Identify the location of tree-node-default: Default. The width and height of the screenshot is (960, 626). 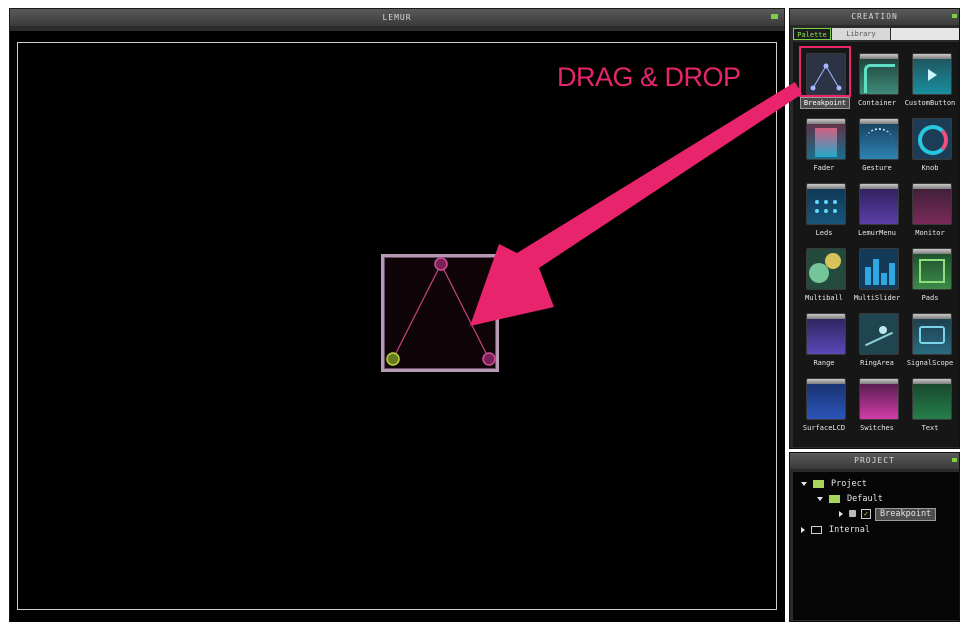
(850, 499).